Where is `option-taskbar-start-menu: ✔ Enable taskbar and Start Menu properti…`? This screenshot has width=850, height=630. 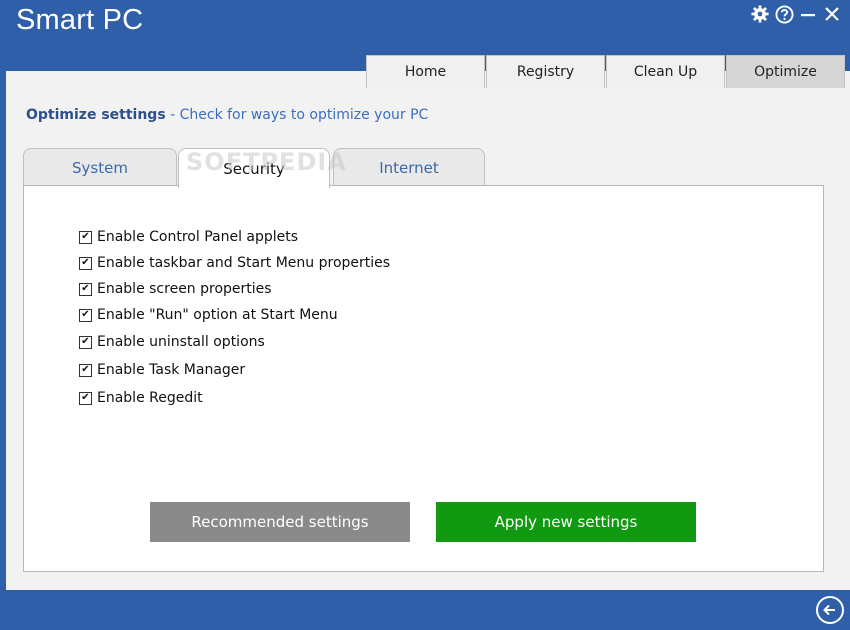 option-taskbar-start-menu: ✔ Enable taskbar and Start Menu properti… is located at coordinates (234, 263).